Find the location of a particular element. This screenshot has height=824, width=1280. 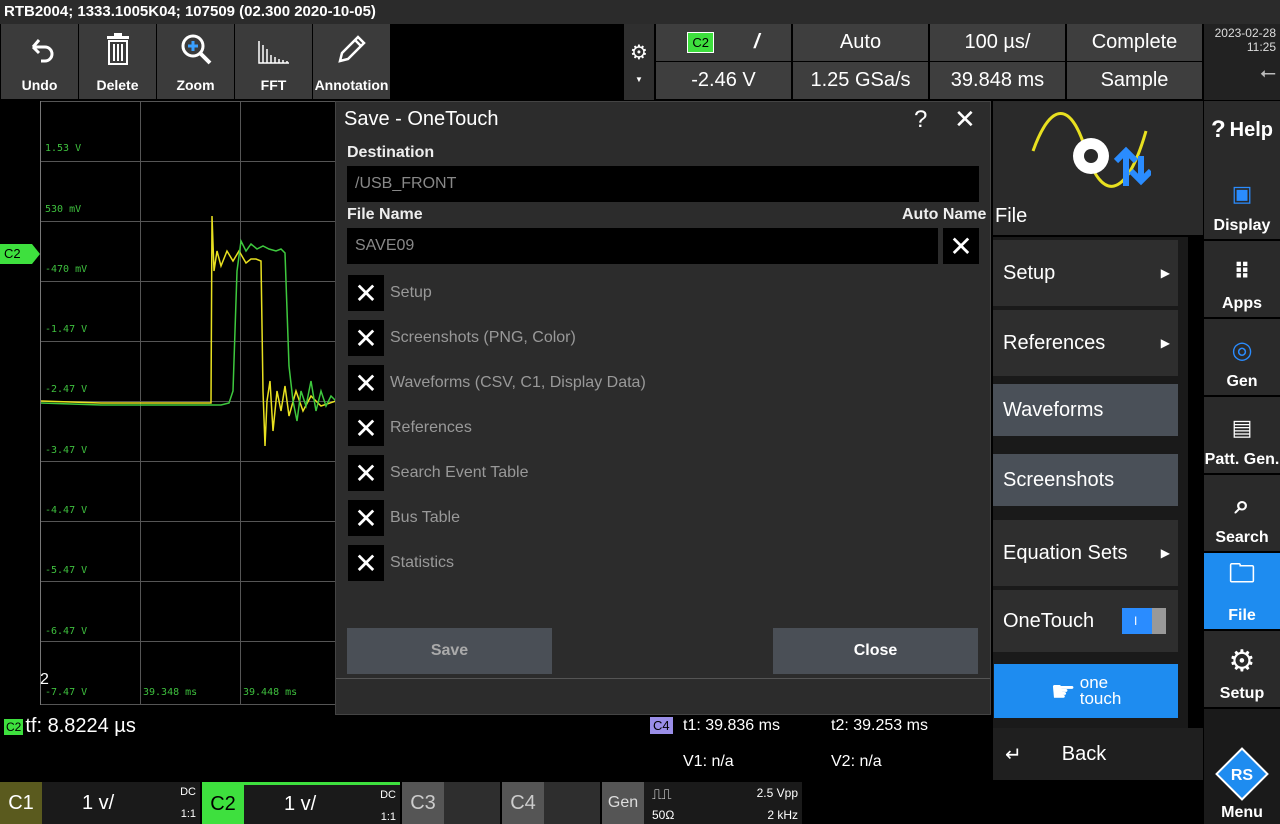

menu-references: References ▶ is located at coordinates (1085, 343).